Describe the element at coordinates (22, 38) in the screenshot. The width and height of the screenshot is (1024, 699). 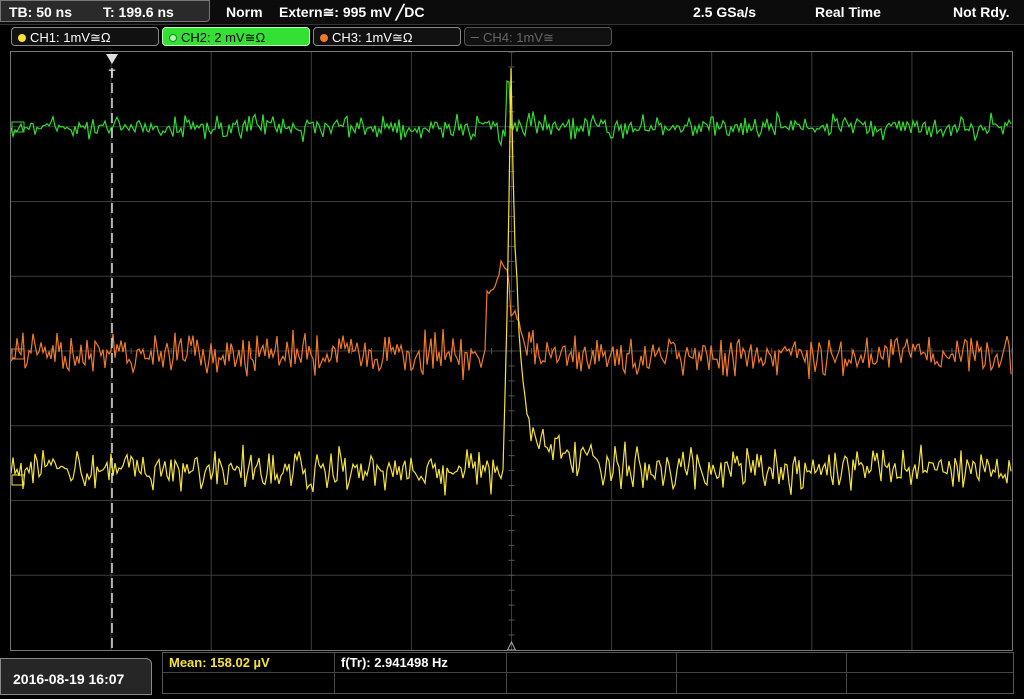
I see `channel-1-dot-icon` at that location.